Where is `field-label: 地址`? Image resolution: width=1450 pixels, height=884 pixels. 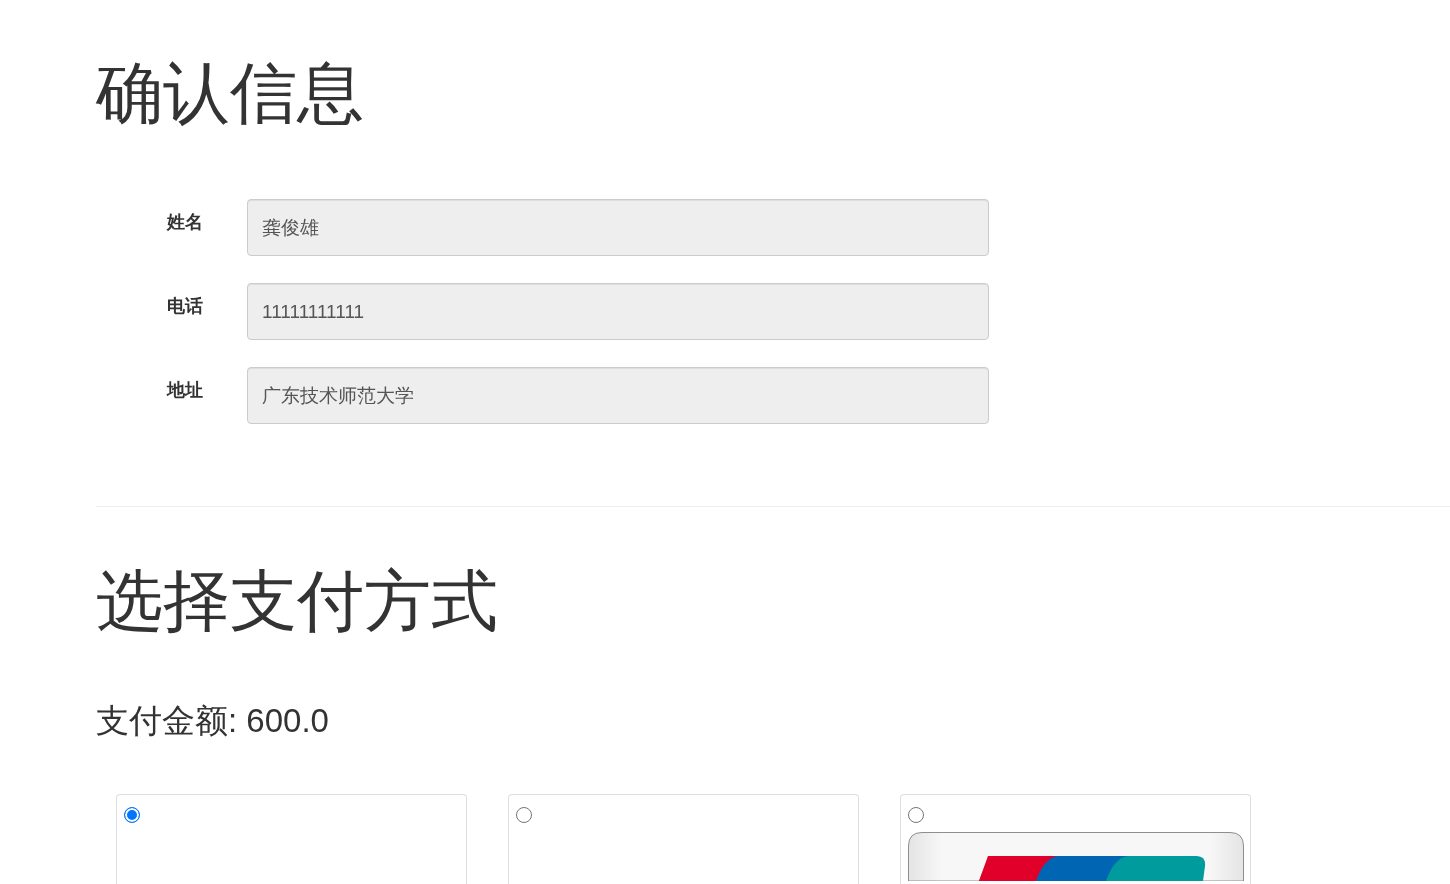
field-label: 地址 is located at coordinates (185, 390).